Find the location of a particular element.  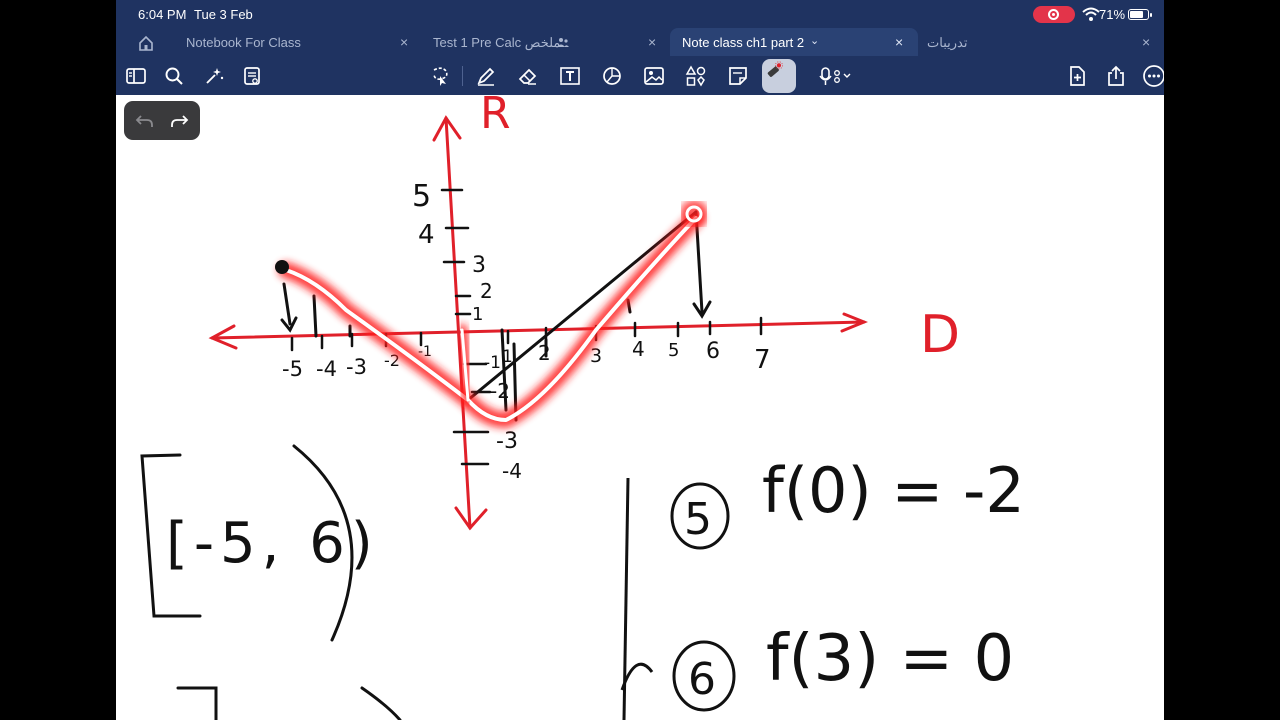

document-icon is located at coordinates (252, 76).